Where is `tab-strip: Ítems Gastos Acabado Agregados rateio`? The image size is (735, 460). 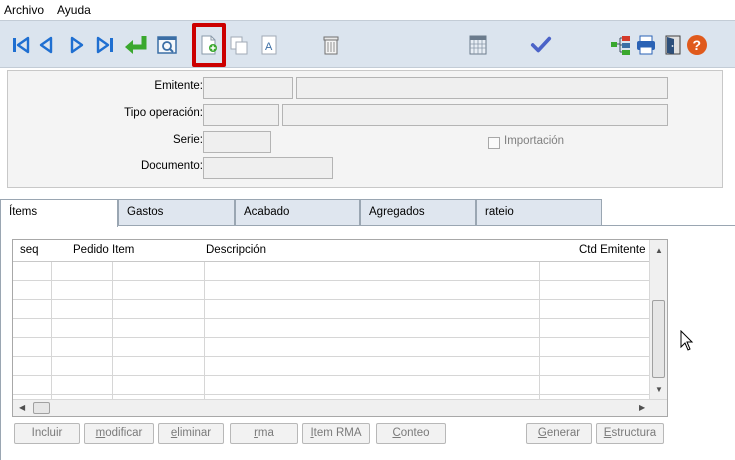
tab-strip: Ítems Gastos Acabado Agregados rateio is located at coordinates (367, 213).